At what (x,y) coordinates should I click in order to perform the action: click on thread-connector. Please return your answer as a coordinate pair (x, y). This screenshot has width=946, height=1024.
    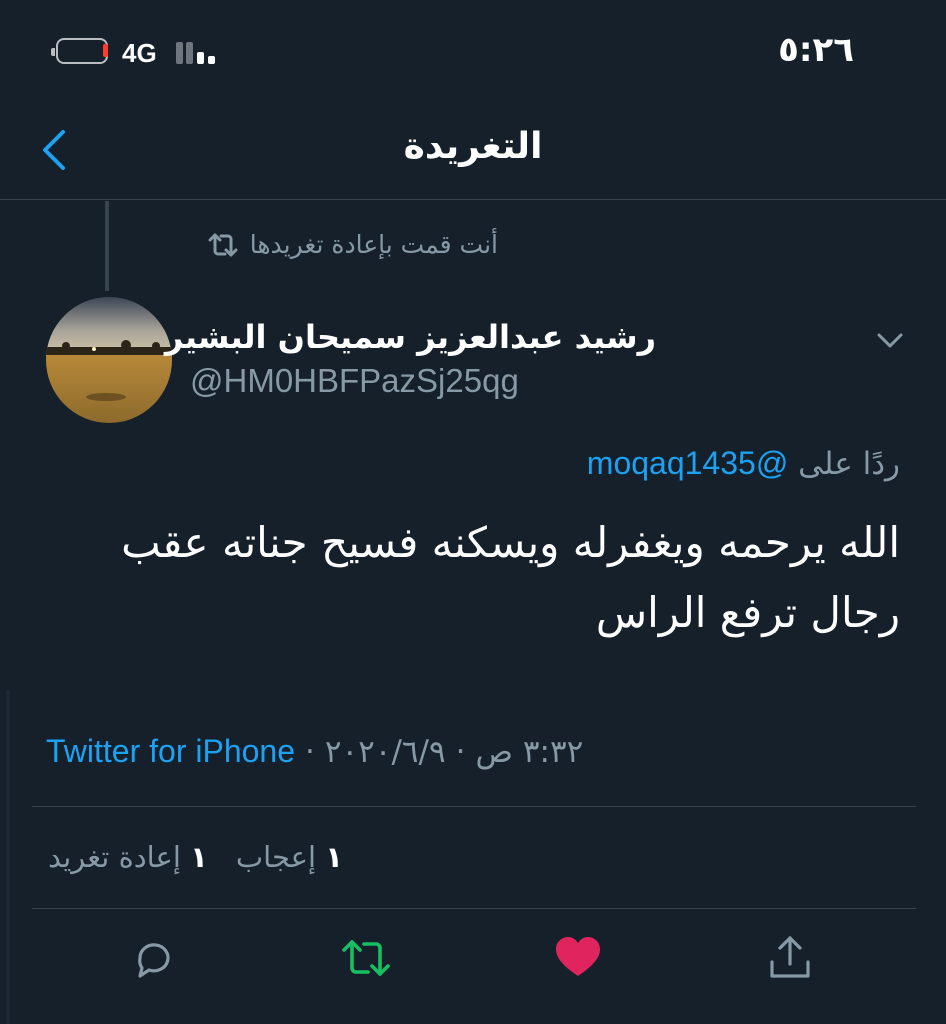
    Looking at the image, I should click on (107, 246).